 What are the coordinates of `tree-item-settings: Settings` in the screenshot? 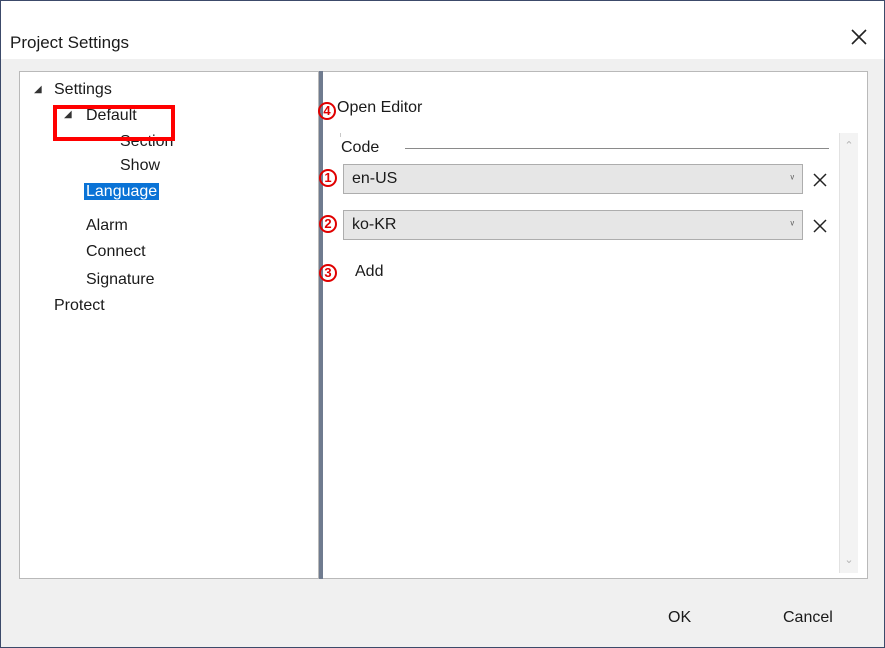 It's located at (83, 90).